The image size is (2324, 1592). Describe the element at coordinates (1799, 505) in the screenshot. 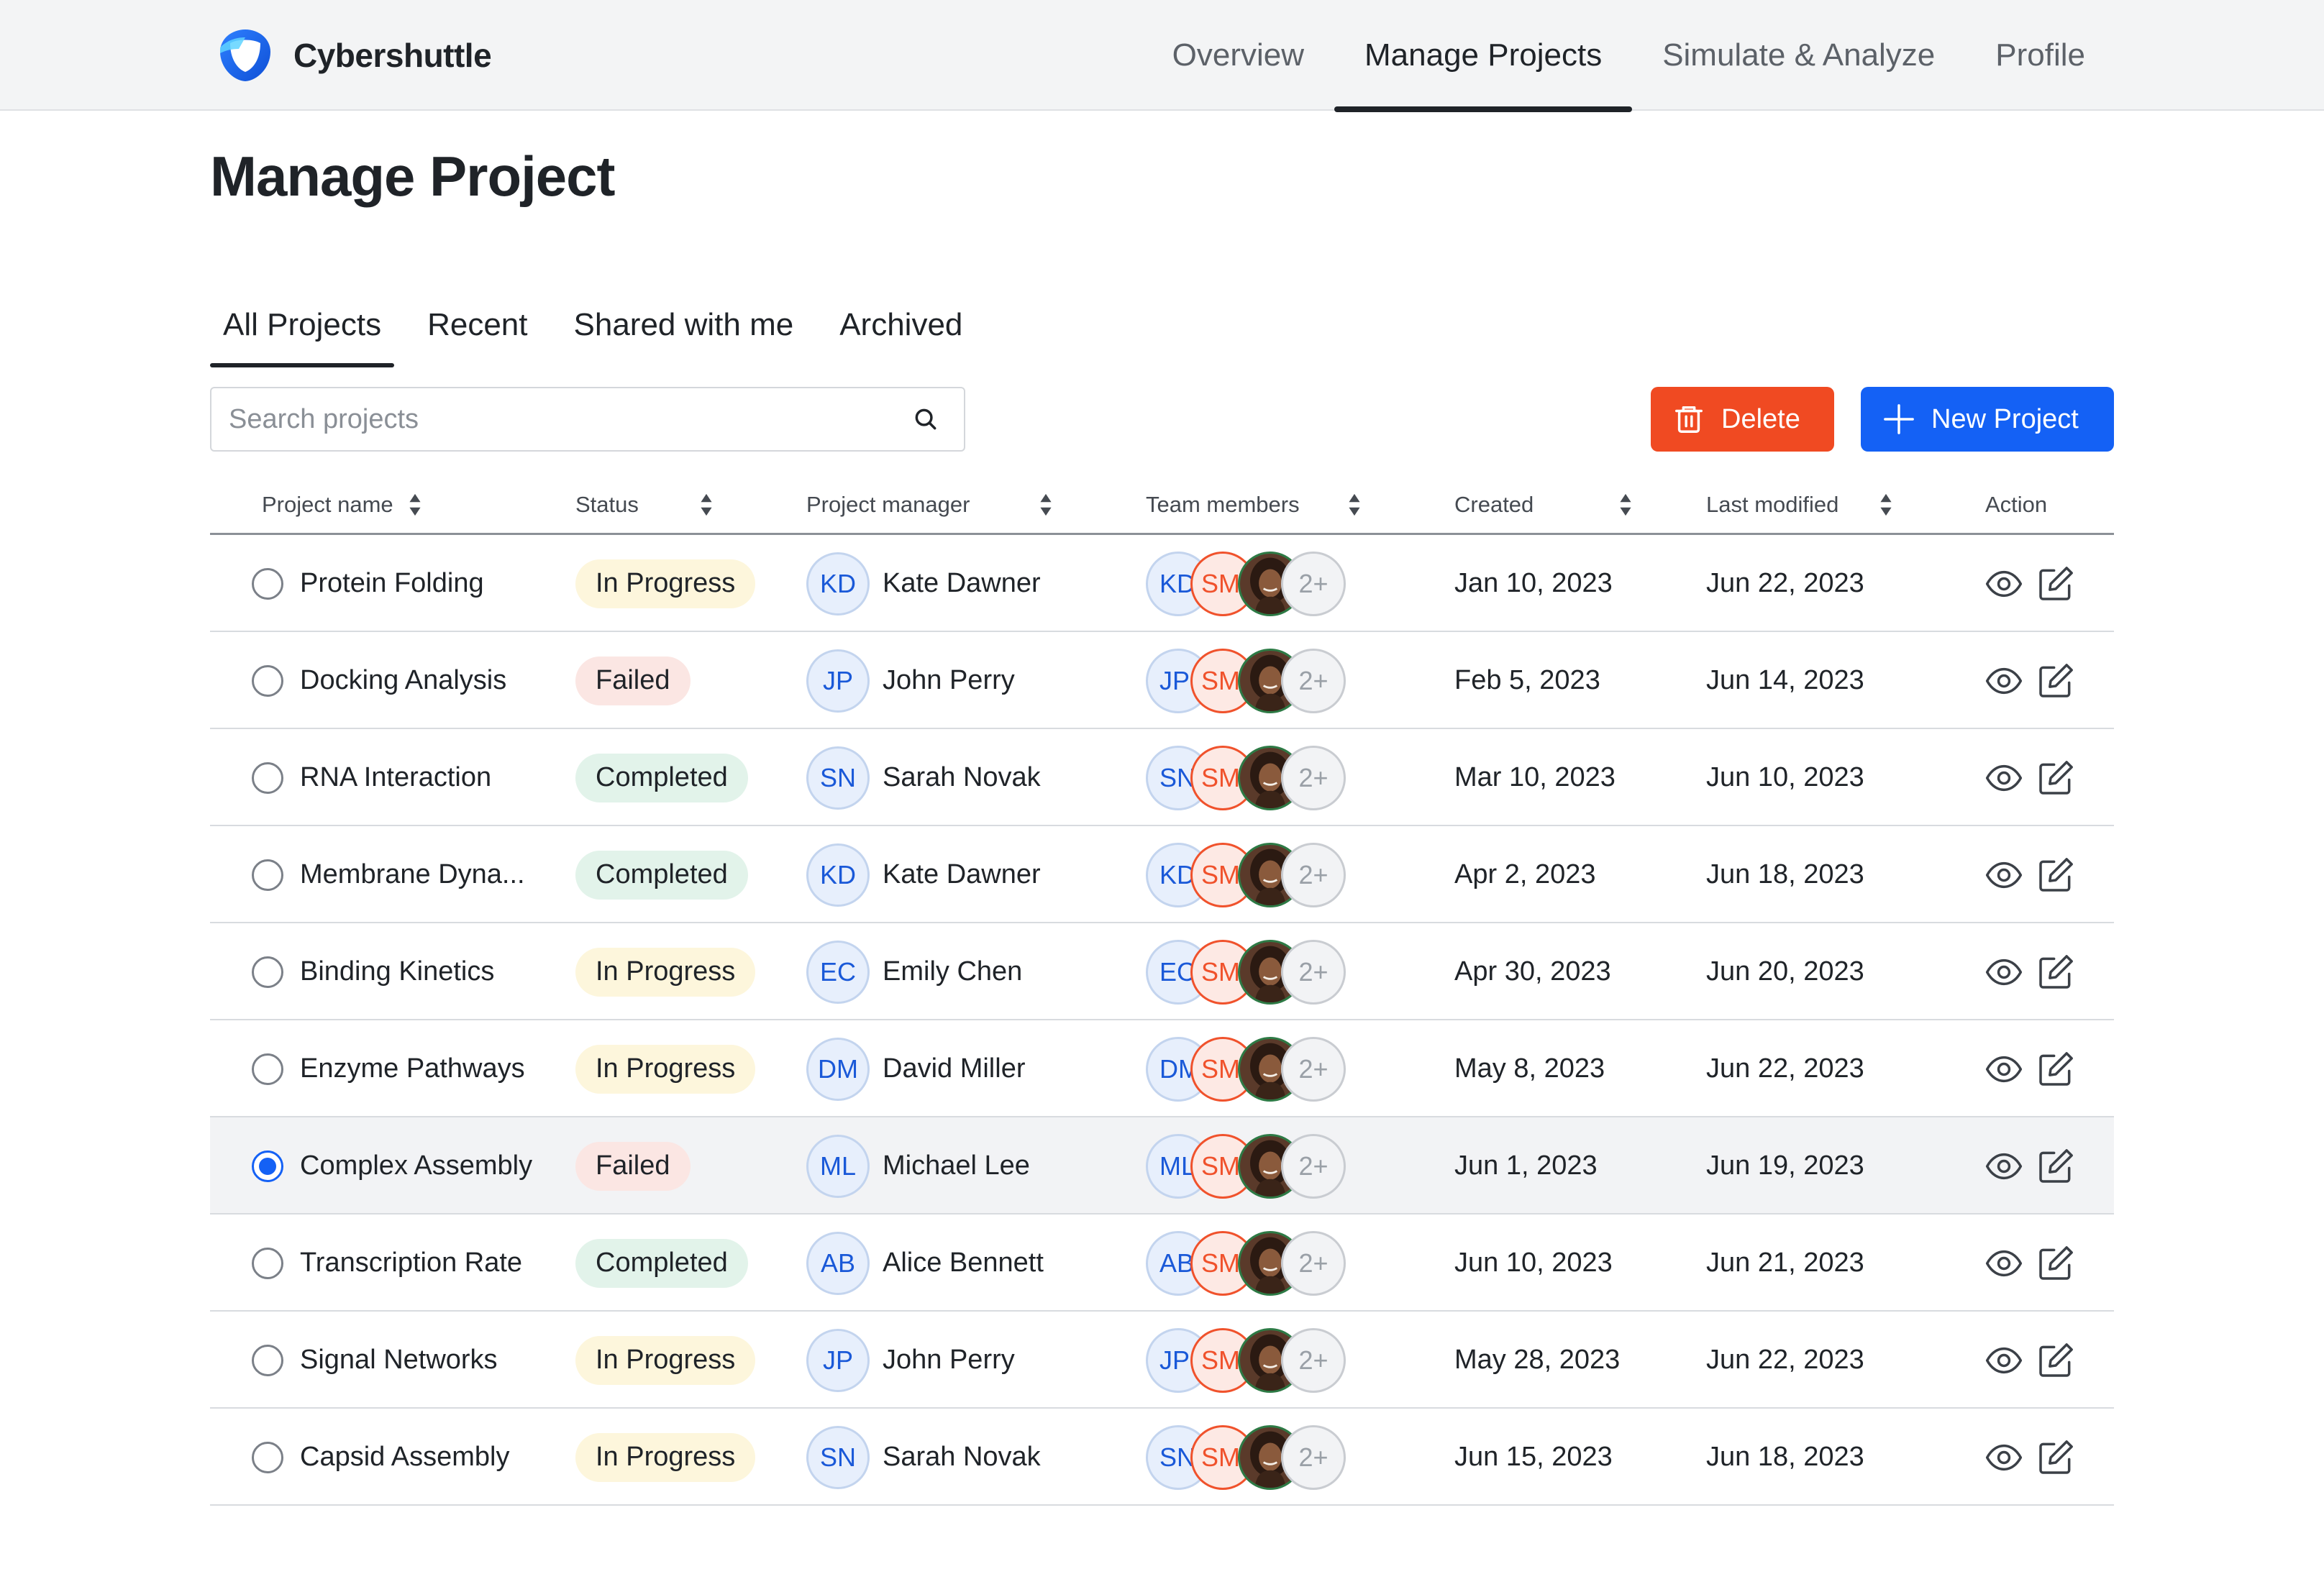

I see `column-header-last-modified: Last modified` at that location.